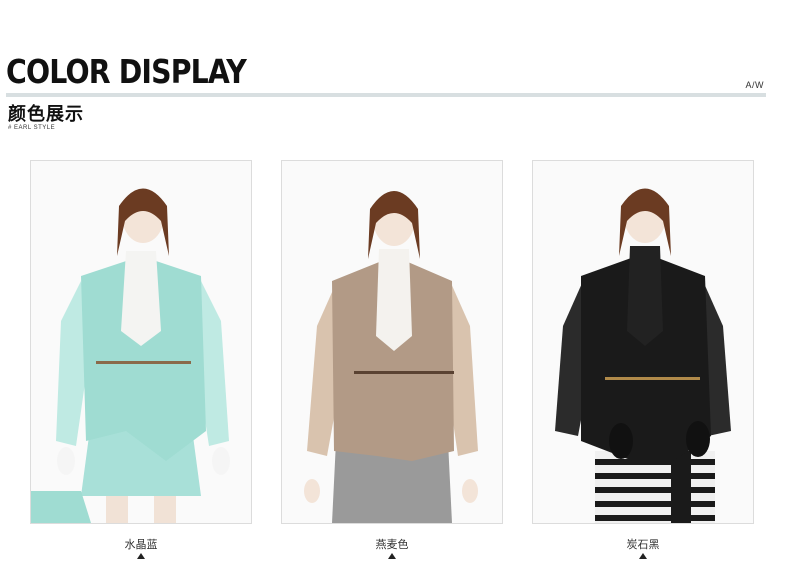 This screenshot has height=584, width=790. What do you see at coordinates (754, 85) in the screenshot?
I see `season-label: A/W` at bounding box center [754, 85].